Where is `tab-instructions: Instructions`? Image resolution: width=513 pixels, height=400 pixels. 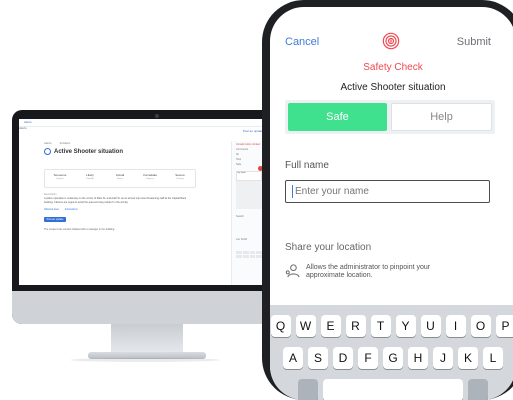
tab-instructions: Instructions is located at coordinates (71, 209).